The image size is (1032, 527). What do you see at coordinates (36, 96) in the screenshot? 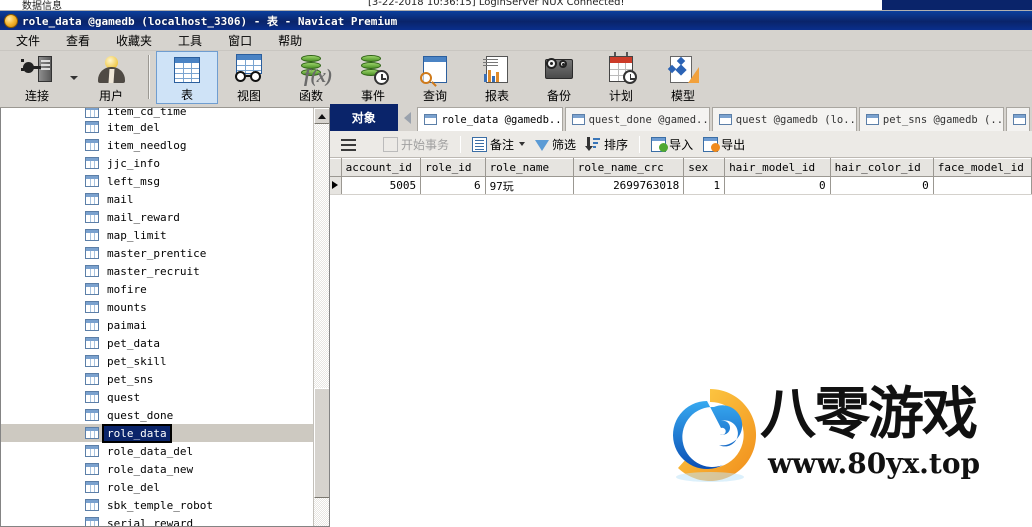
I see `toolbar-label-connection: 连接` at bounding box center [36, 96].